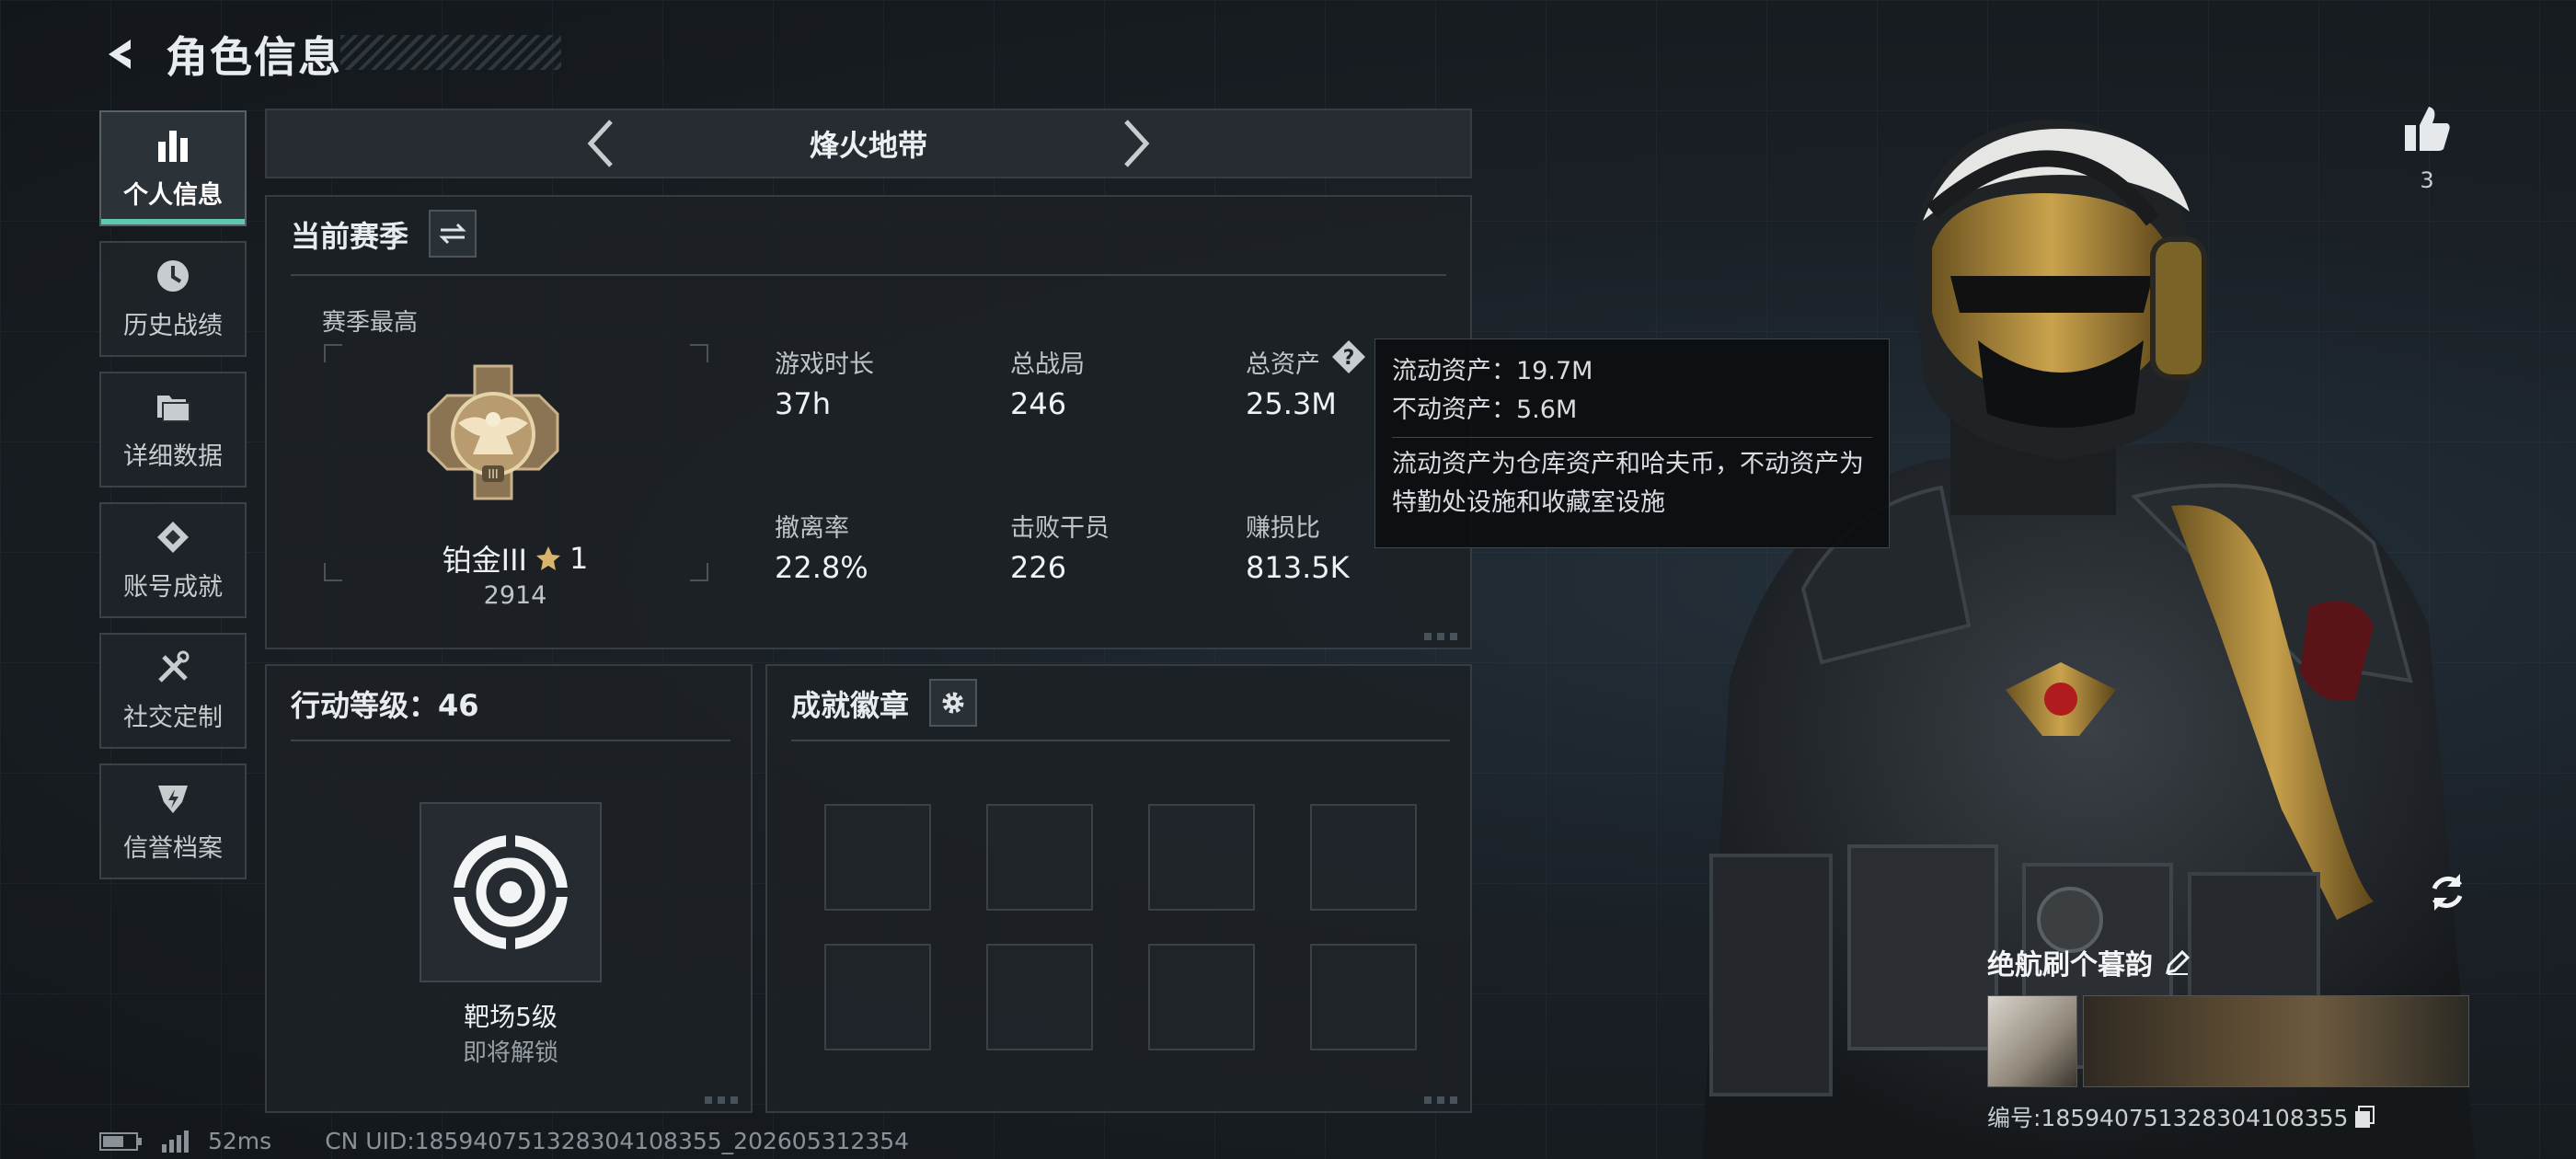  I want to click on level-reward-card, so click(511, 892).